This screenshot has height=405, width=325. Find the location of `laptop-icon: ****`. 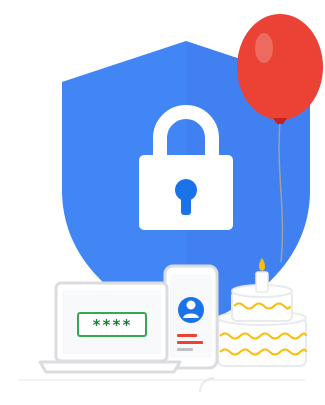

laptop-icon: **** is located at coordinates (110, 327).